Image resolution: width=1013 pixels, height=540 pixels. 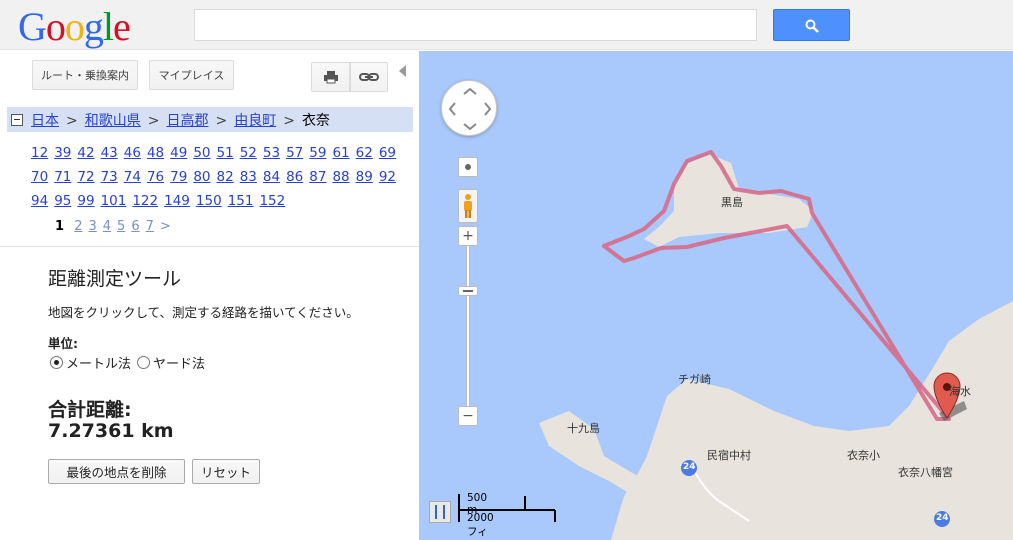 I want to click on route-number-link: 57, so click(x=294, y=153).